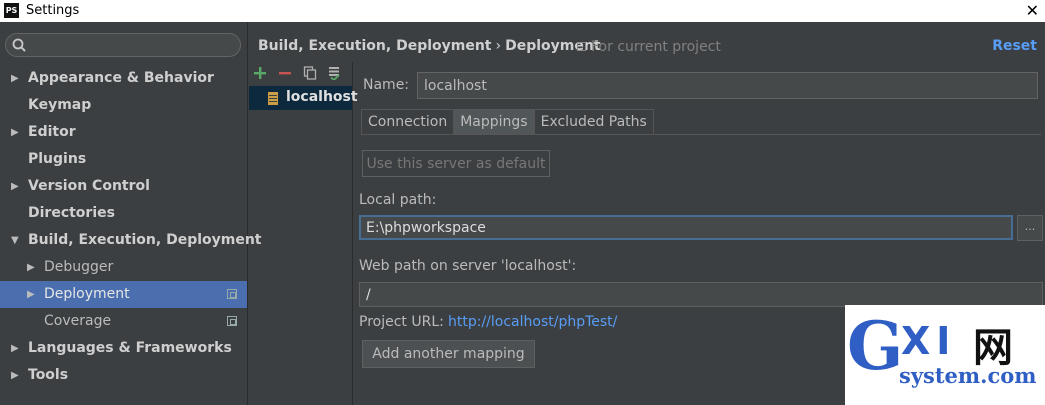 This screenshot has height=405, width=1045. I want to click on nav-item-directories: Directories, so click(123, 213).